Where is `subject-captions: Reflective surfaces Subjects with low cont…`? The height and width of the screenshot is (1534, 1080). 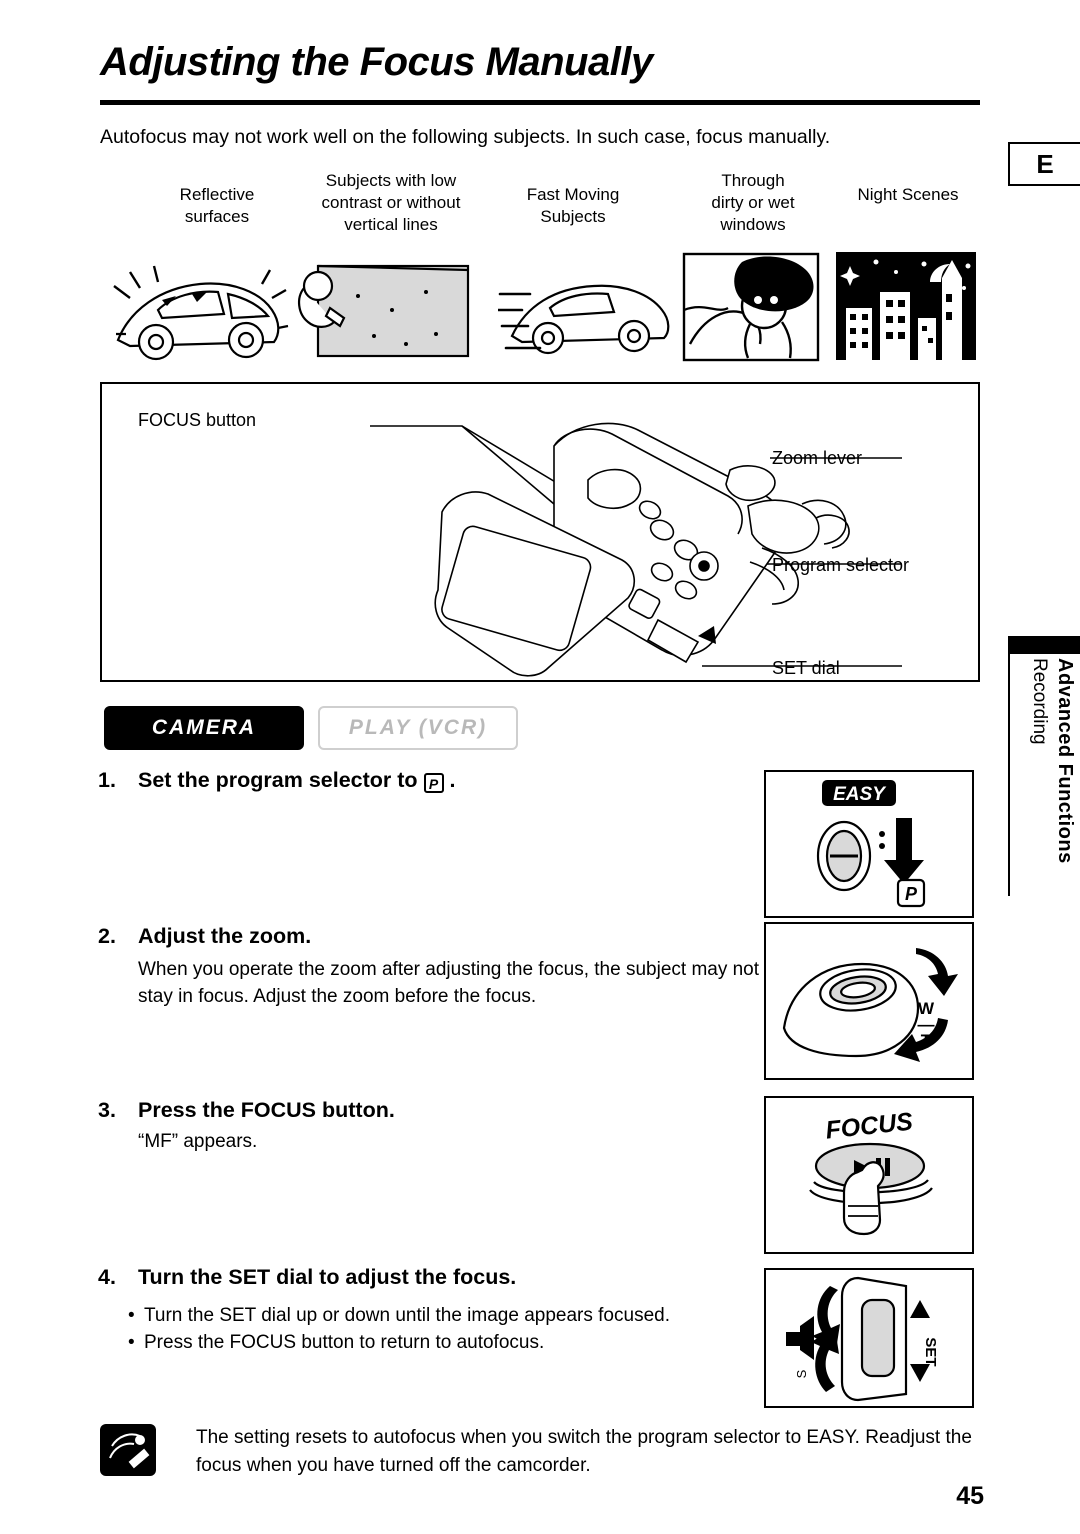
subject-captions: Reflective surfaces Subjects with low cont… is located at coordinates (540, 201).